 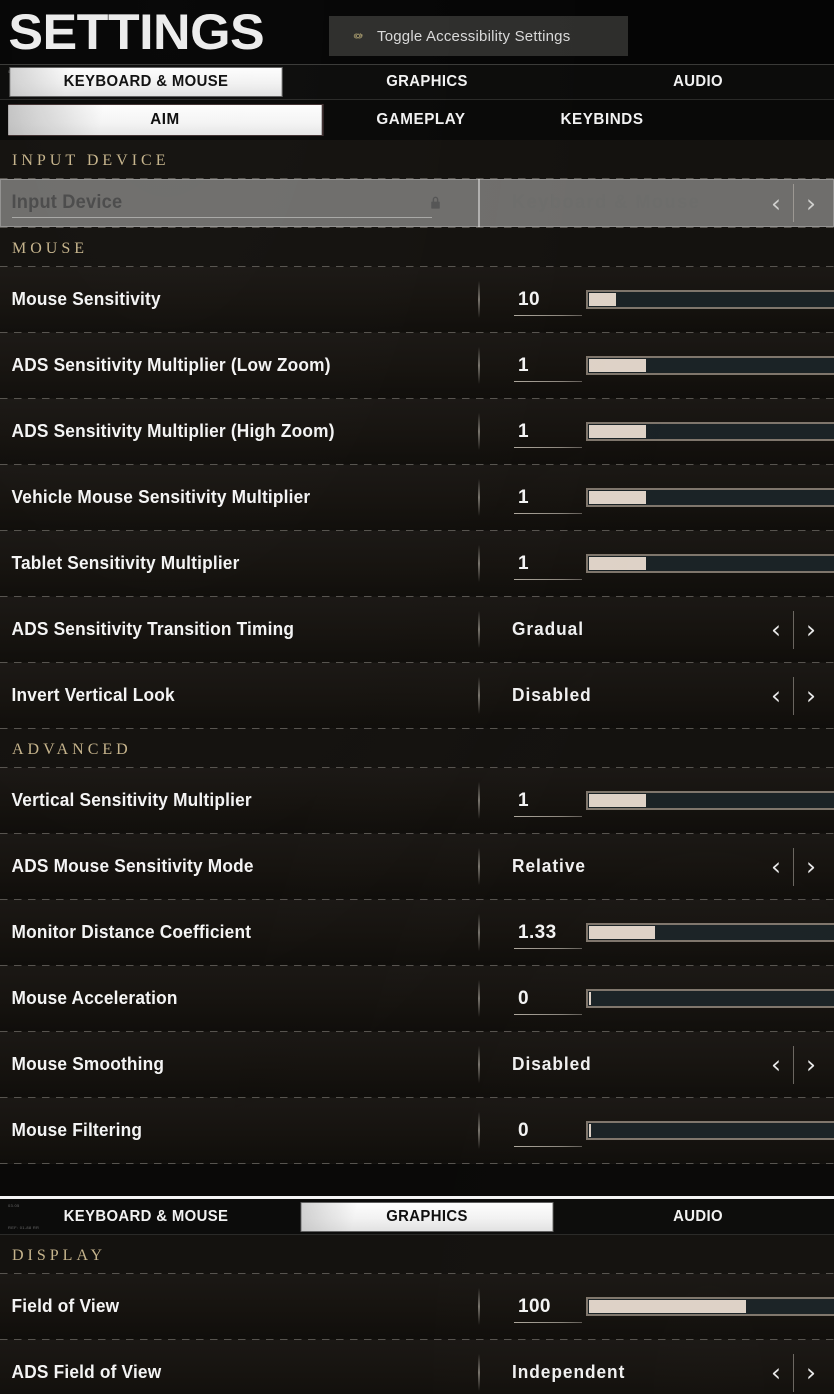 What do you see at coordinates (426, 82) in the screenshot?
I see `tab-graphics: GRAPHICS` at bounding box center [426, 82].